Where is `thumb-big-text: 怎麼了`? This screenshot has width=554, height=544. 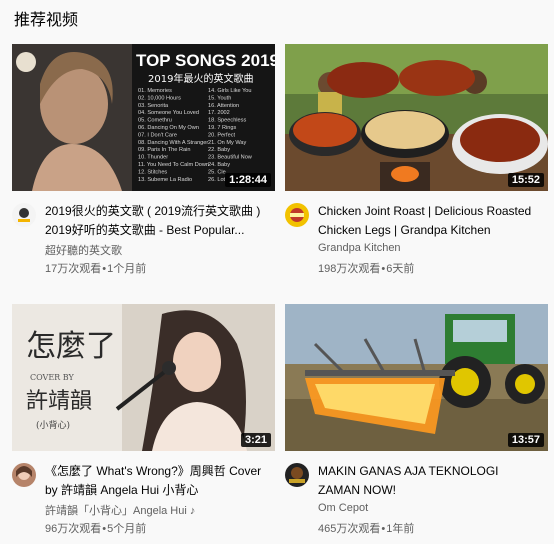
thumb-big-text: 怎麼了 is located at coordinates (71, 346).